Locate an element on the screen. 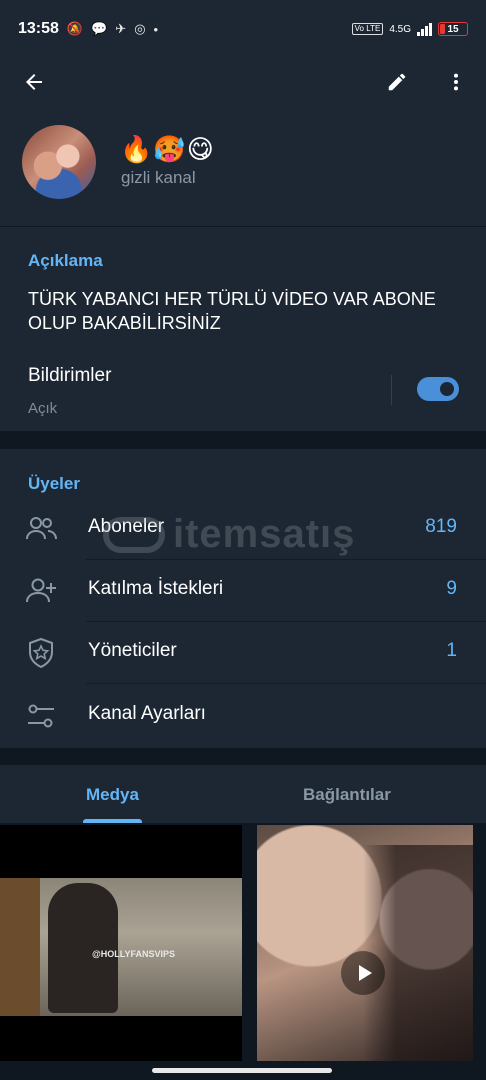 Image resolution: width=486 pixels, height=1080 pixels. more-options-button is located at coordinates (456, 82).